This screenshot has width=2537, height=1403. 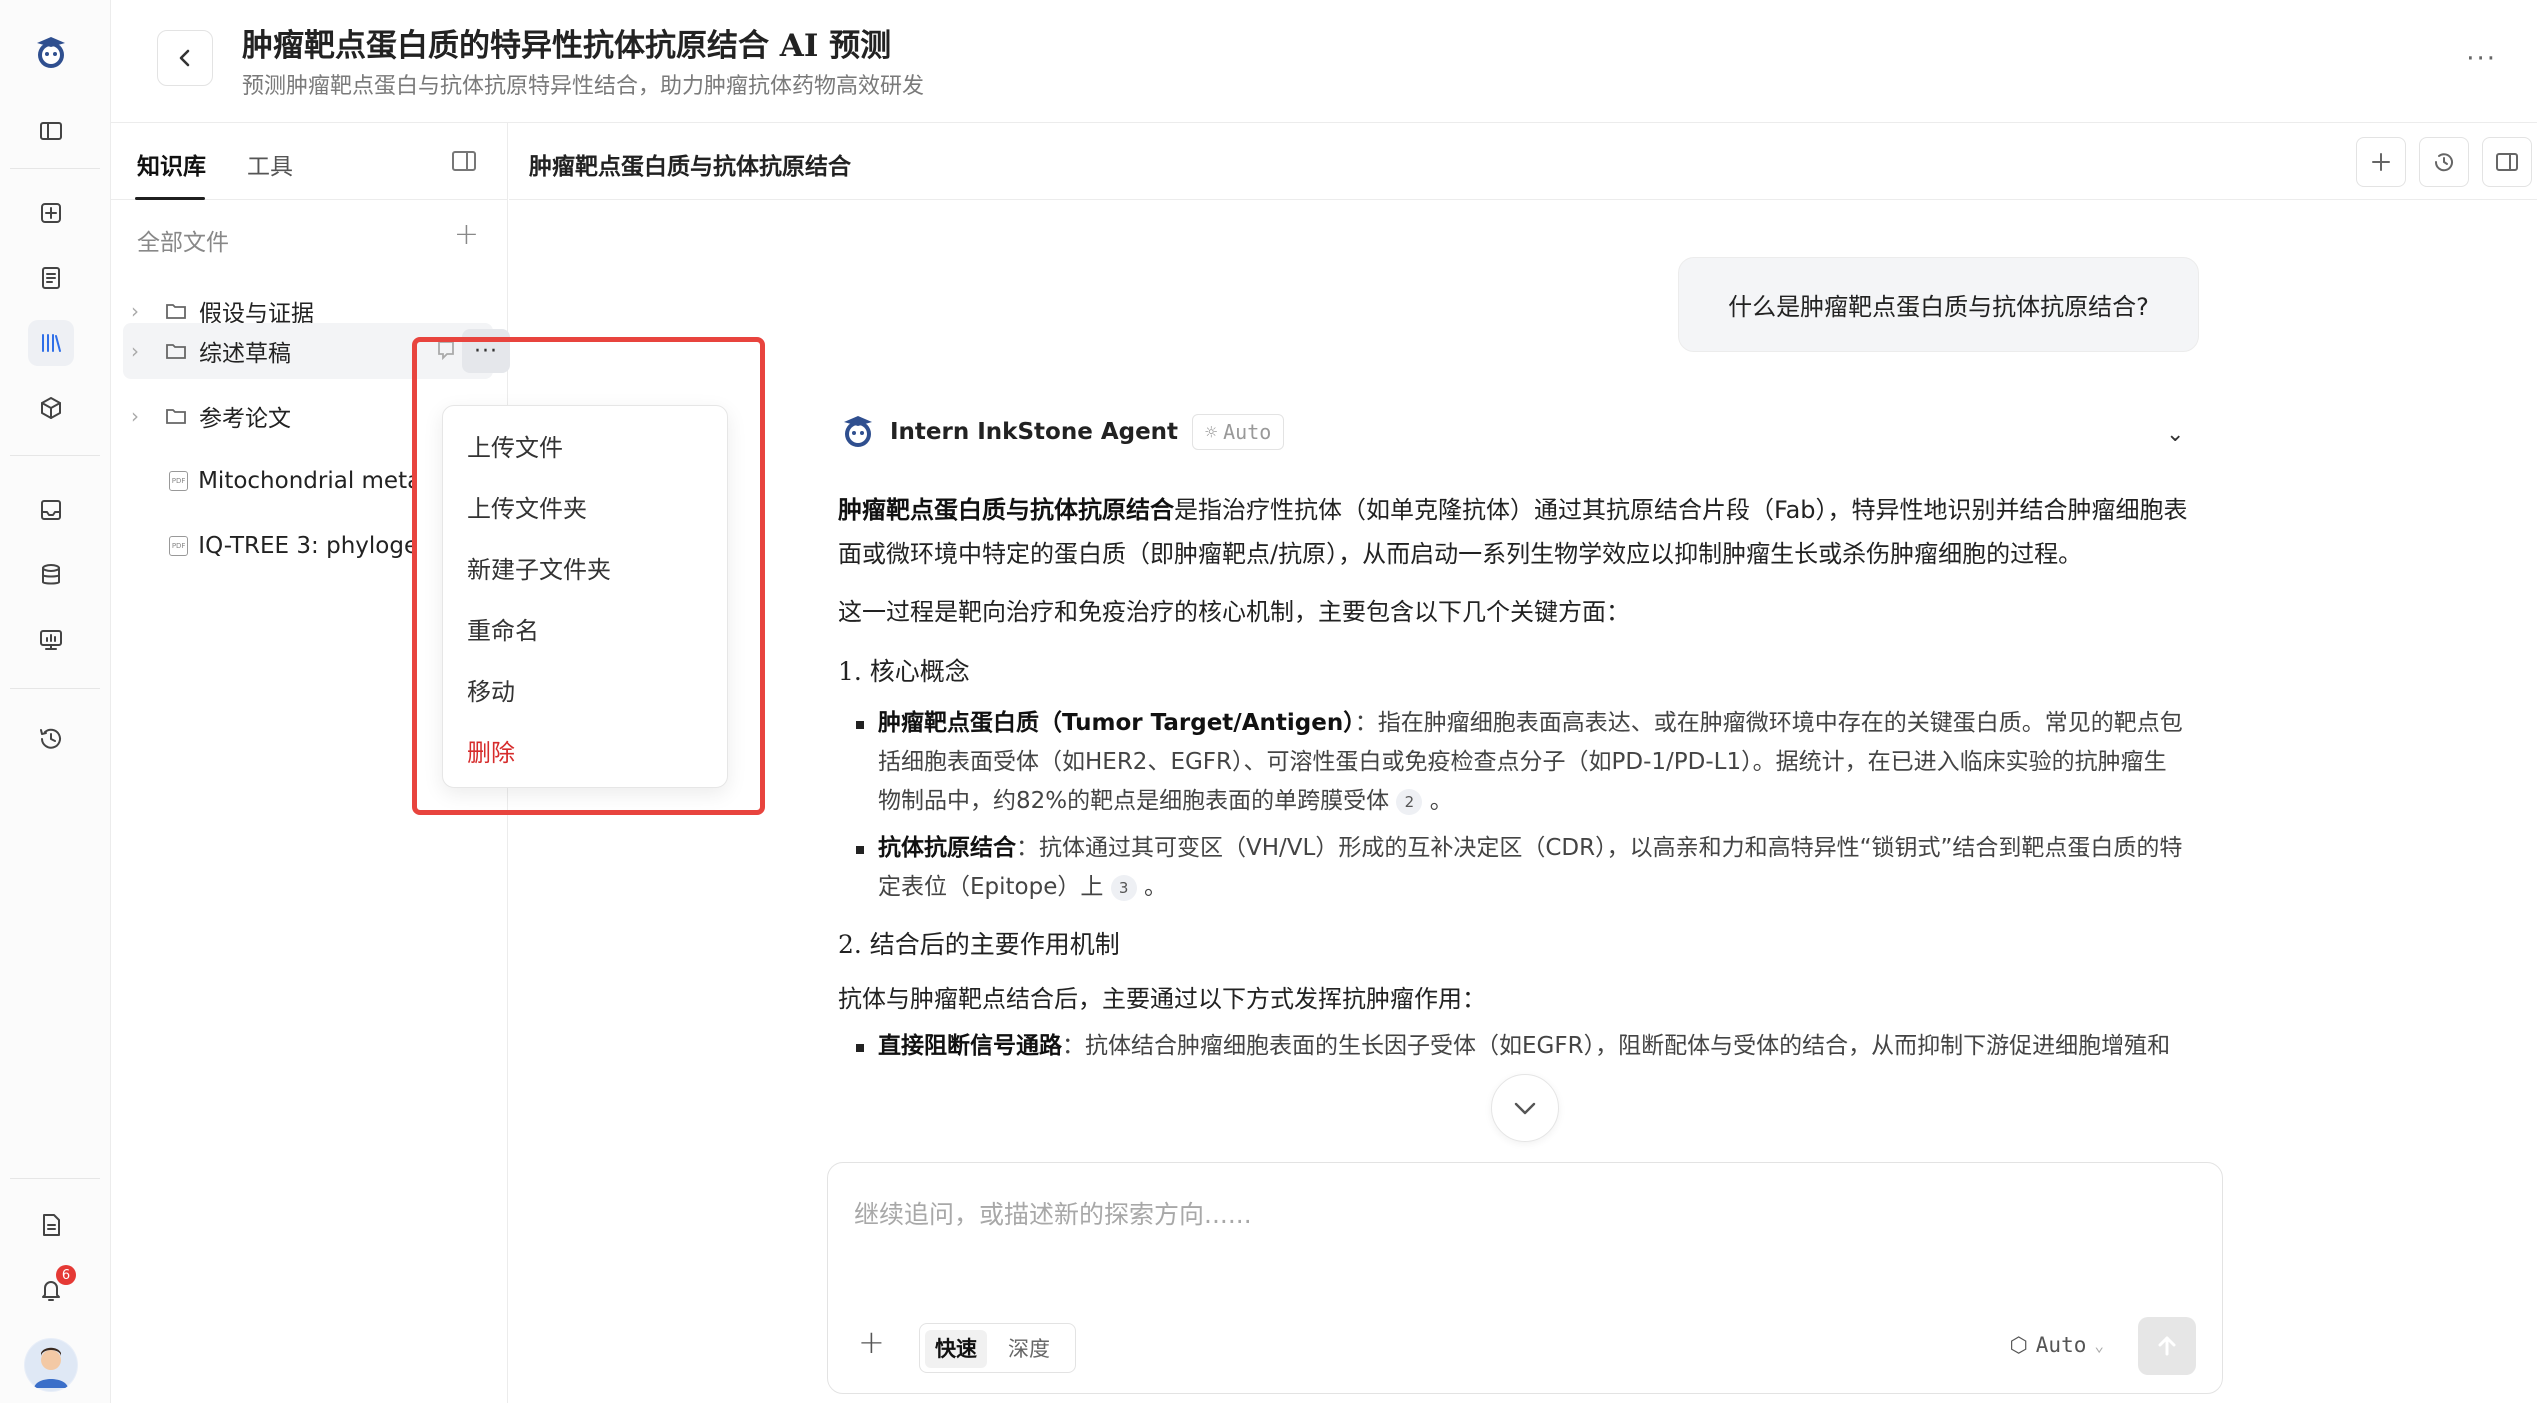 I want to click on folder-row-selected: › 综述草稿 ···, so click(x=316, y=351).